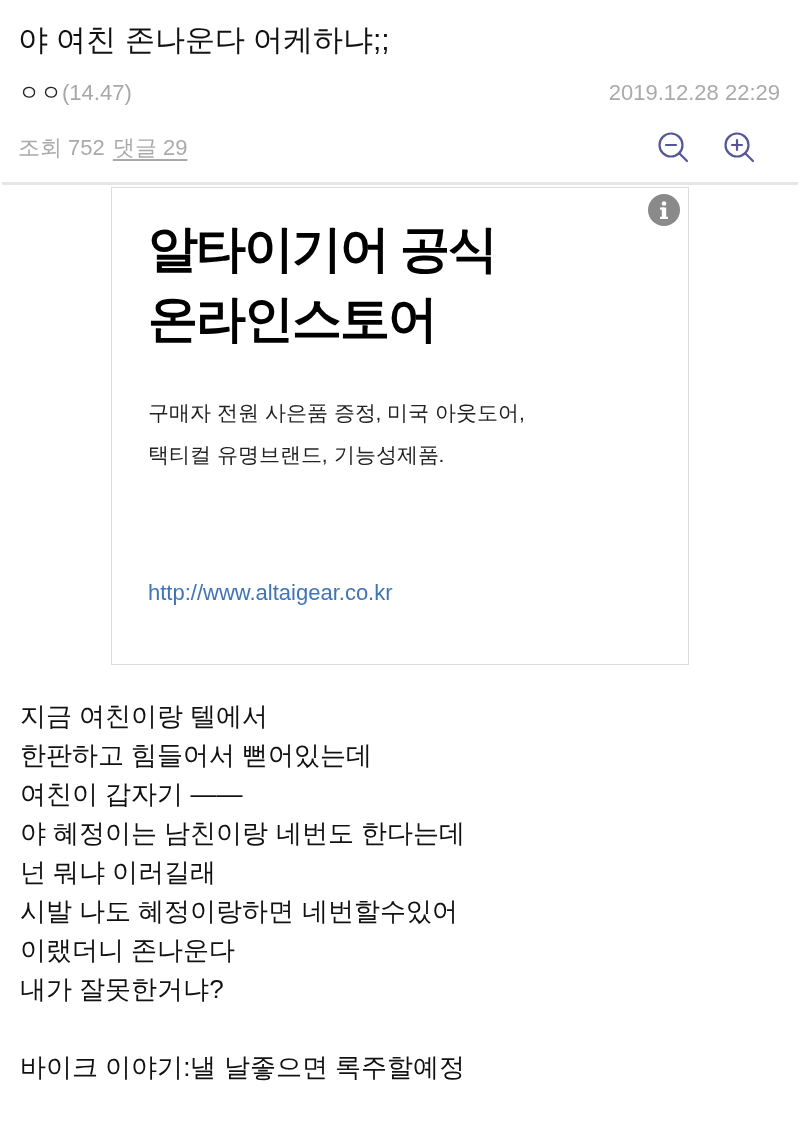 The image size is (800, 1124). I want to click on author-ip: (14.47), so click(97, 92).